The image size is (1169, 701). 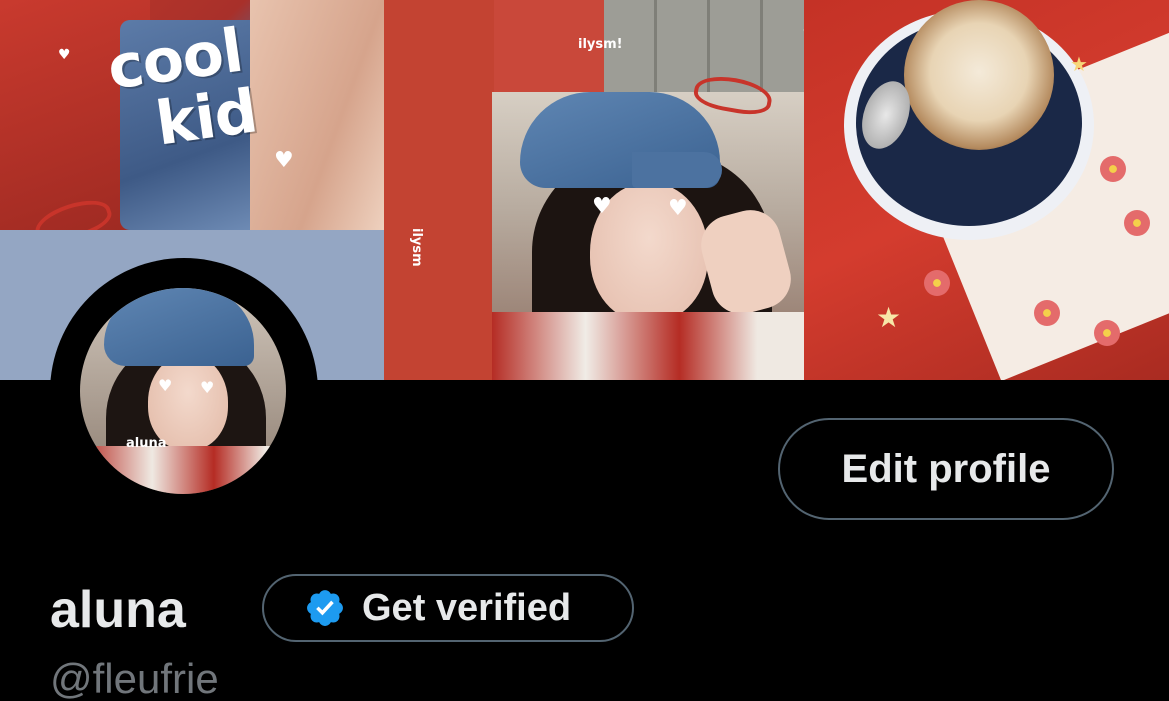 What do you see at coordinates (600, 44) in the screenshot?
I see `ilysm-sticker: ilysm!` at bounding box center [600, 44].